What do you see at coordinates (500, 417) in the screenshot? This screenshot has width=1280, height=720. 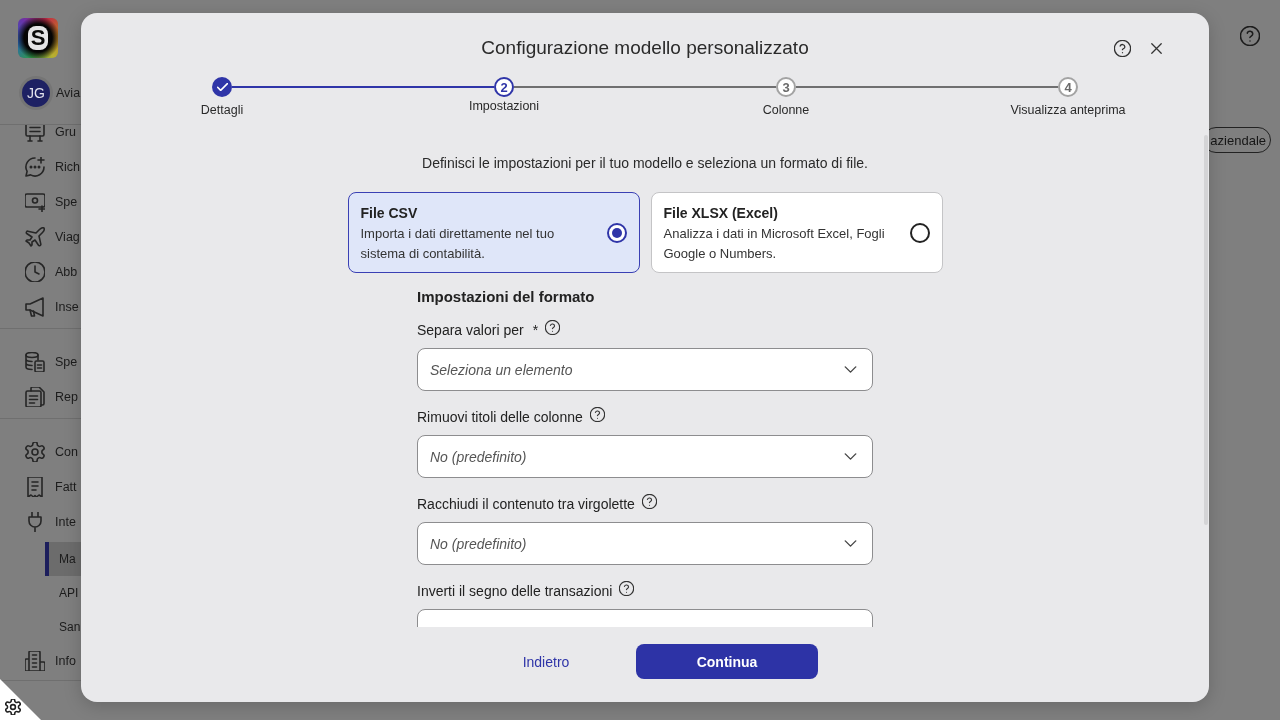 I see `field-label: Rimuovi titoli delle colonne` at bounding box center [500, 417].